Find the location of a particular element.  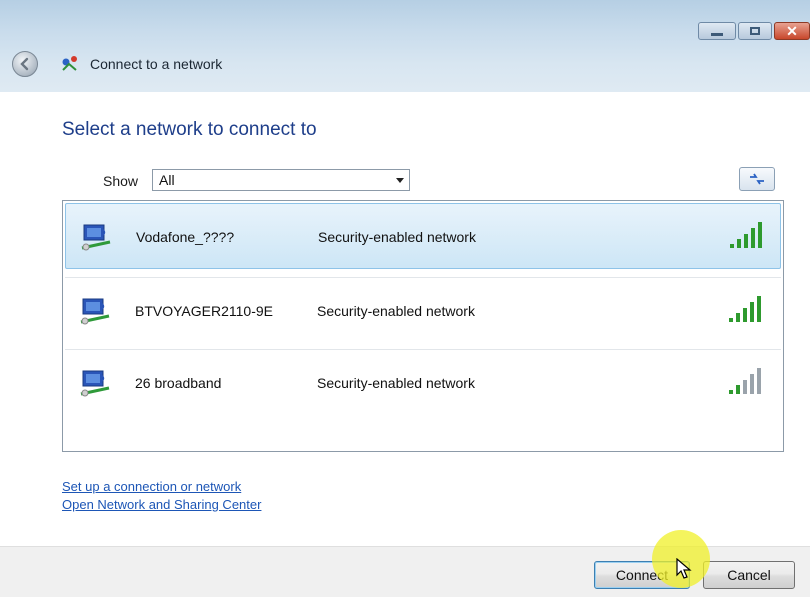

network-wizard-icon is located at coordinates (69, 63).